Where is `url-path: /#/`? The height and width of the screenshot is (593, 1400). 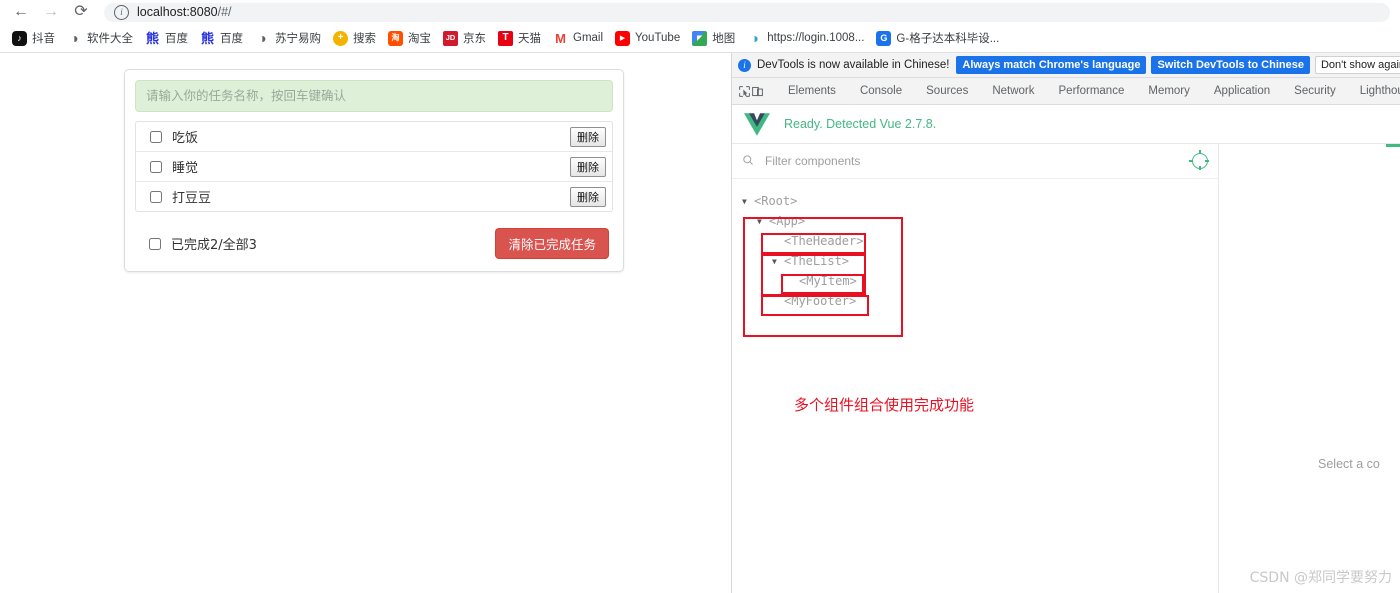 url-path: /#/ is located at coordinates (224, 12).